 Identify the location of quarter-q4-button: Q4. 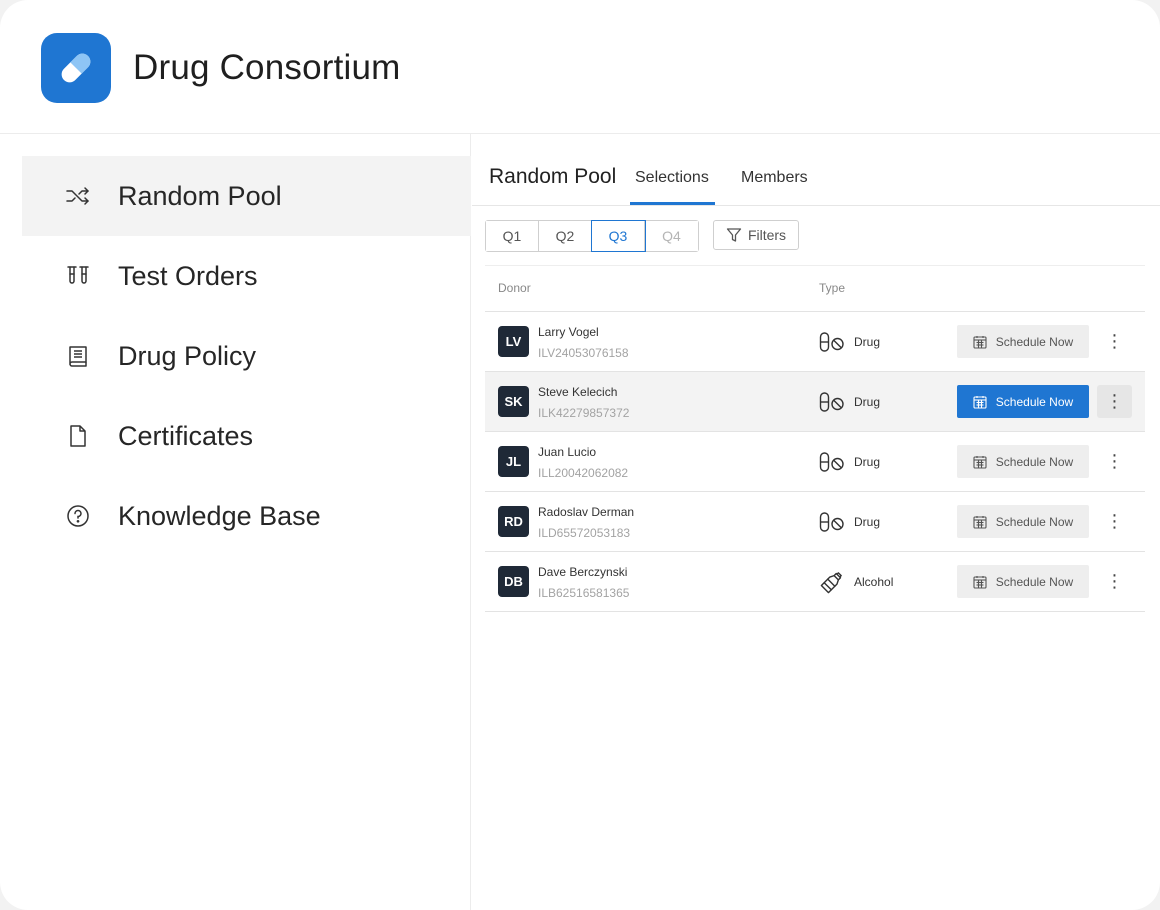
(671, 236).